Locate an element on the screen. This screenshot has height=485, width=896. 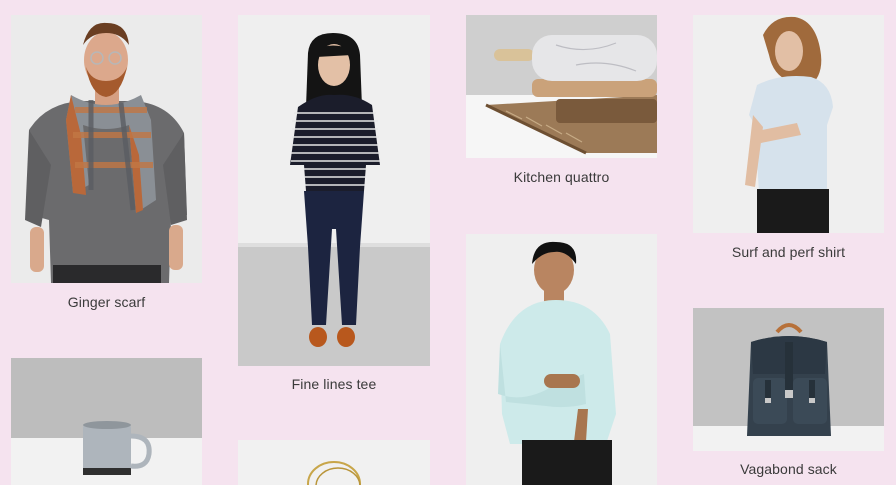
product-name: Kitchen quattro is located at coordinates (561, 177).